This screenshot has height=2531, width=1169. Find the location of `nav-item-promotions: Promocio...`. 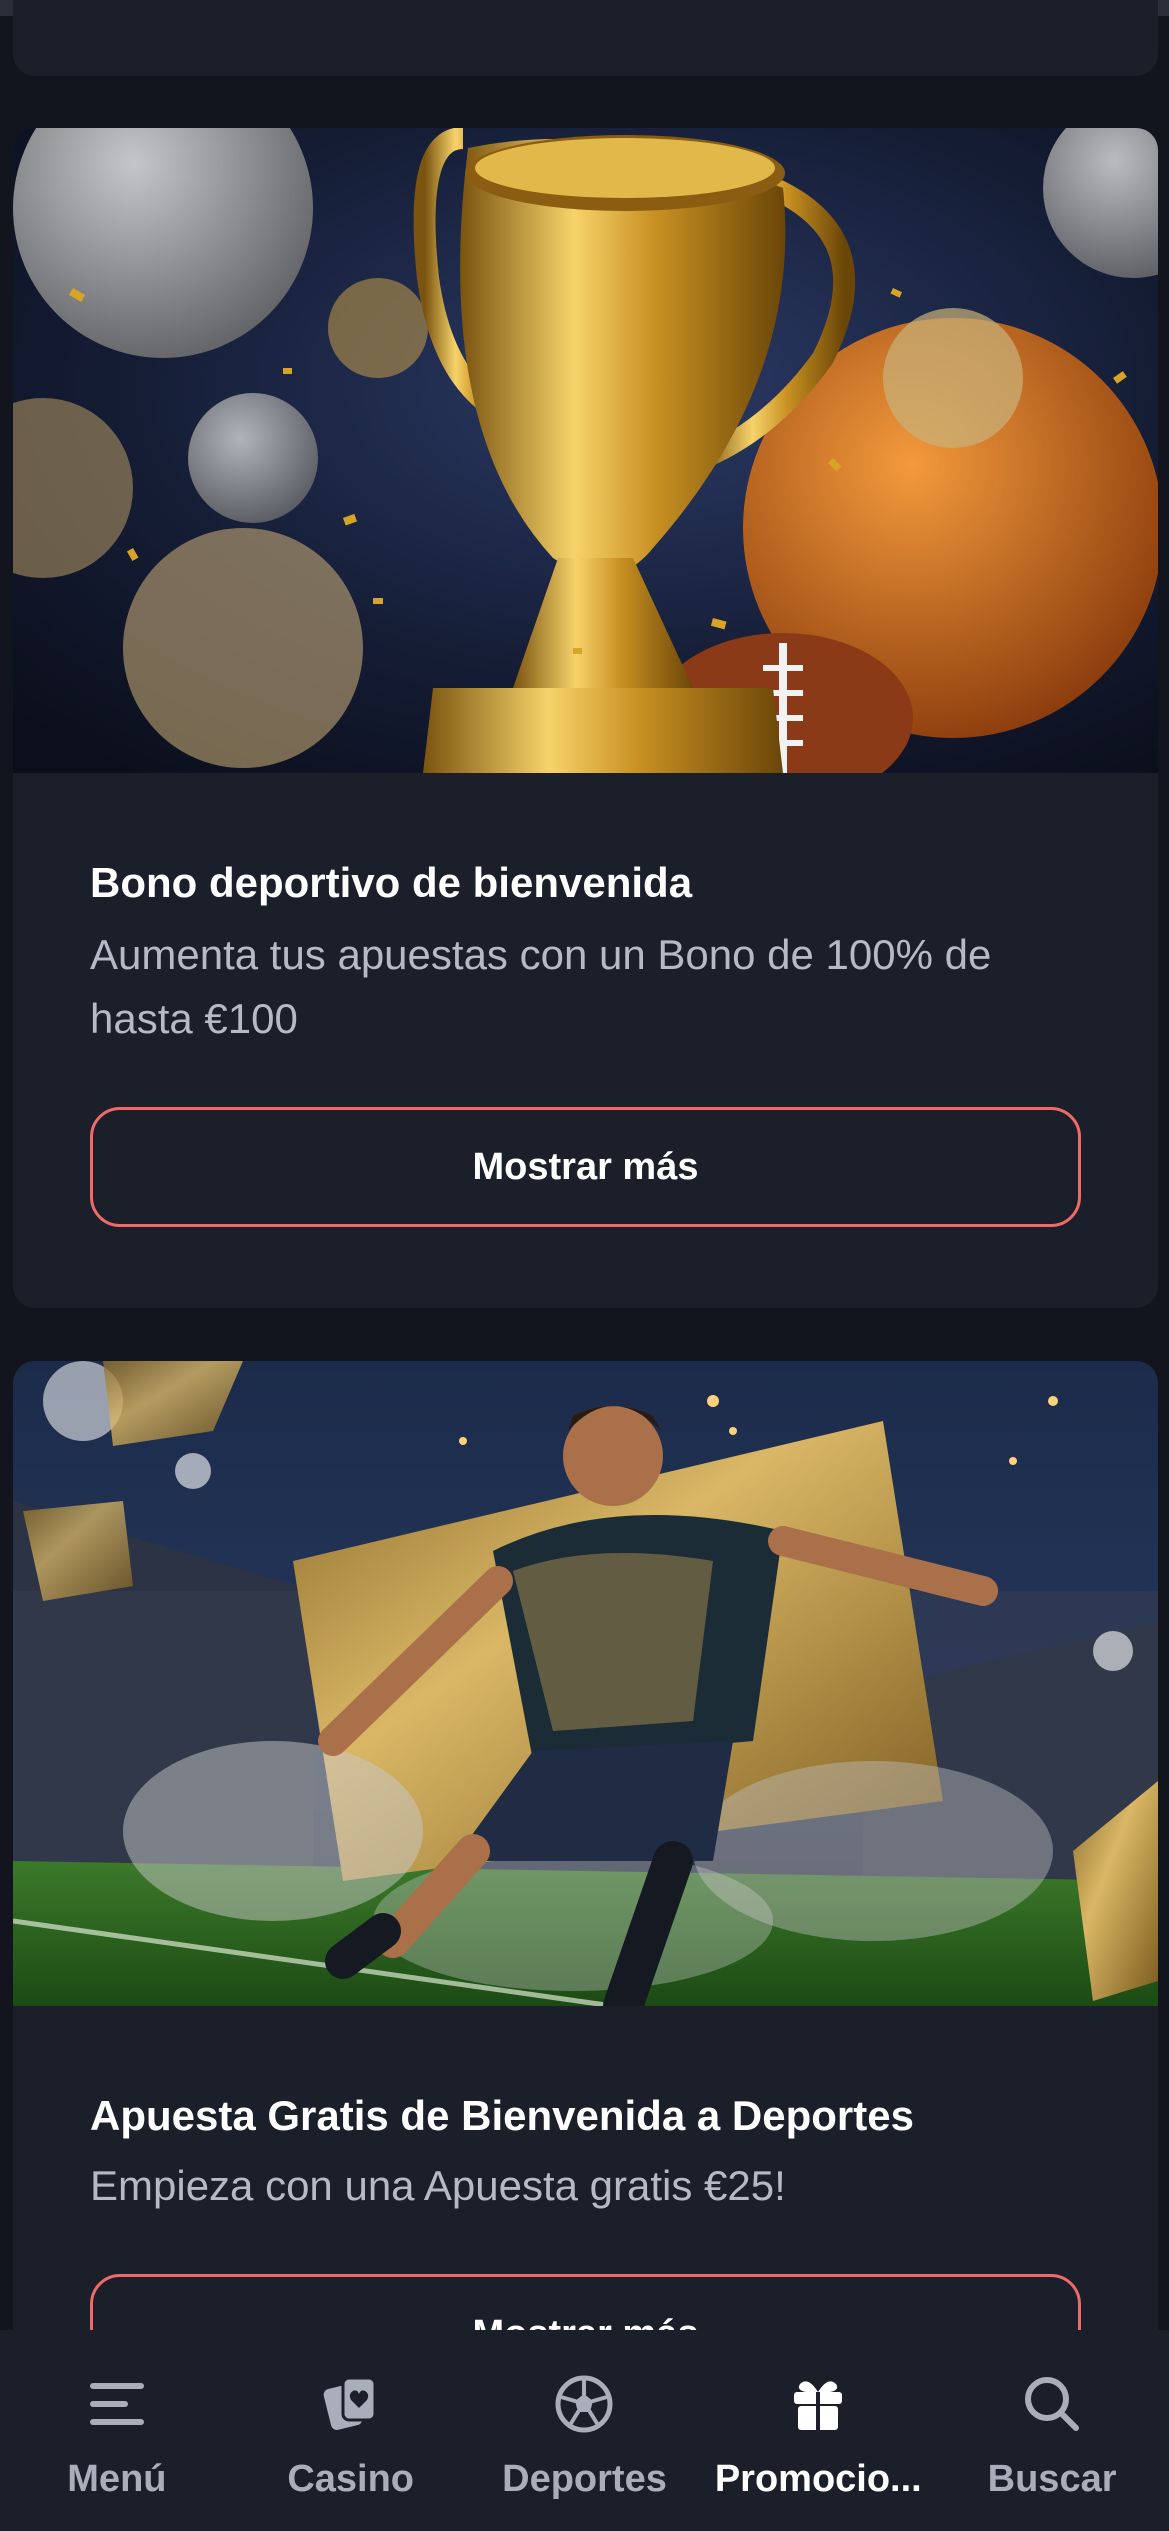

nav-item-promotions: Promocio... is located at coordinates (818, 2415).